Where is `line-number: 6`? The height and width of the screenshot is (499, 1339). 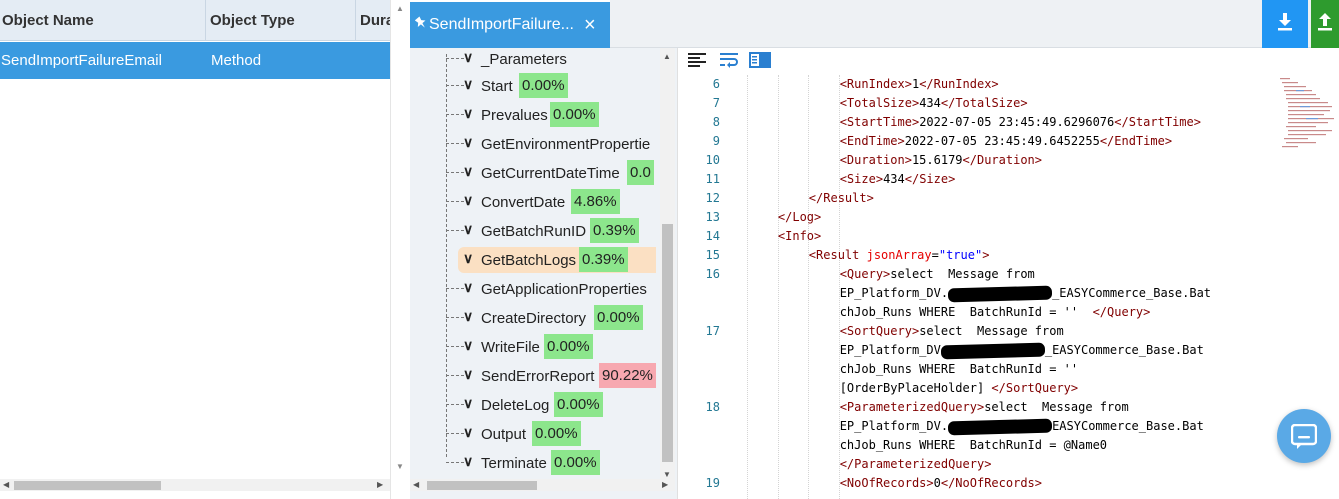
line-number: 6 is located at coordinates (716, 84).